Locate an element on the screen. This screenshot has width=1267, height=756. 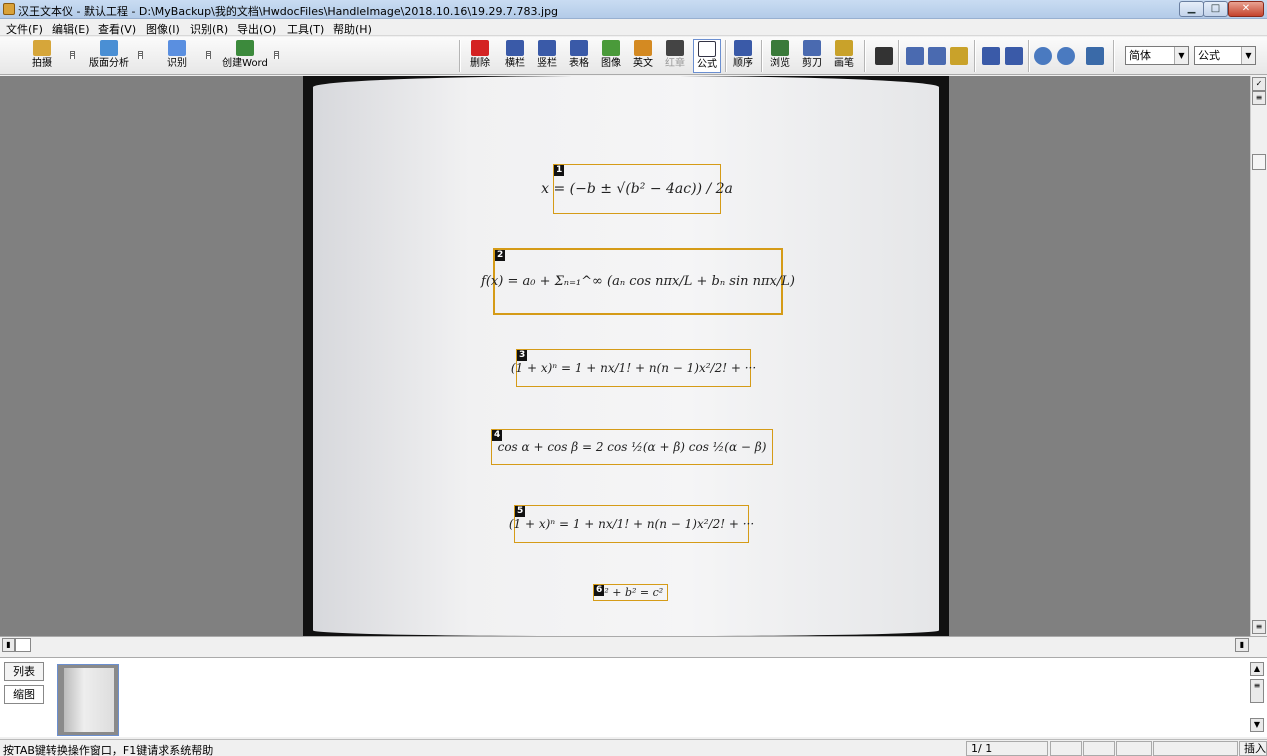
status-help-text: 按TAB键转换操作窗口，F1键请求系统帮助 is located at coordinates (108, 750).